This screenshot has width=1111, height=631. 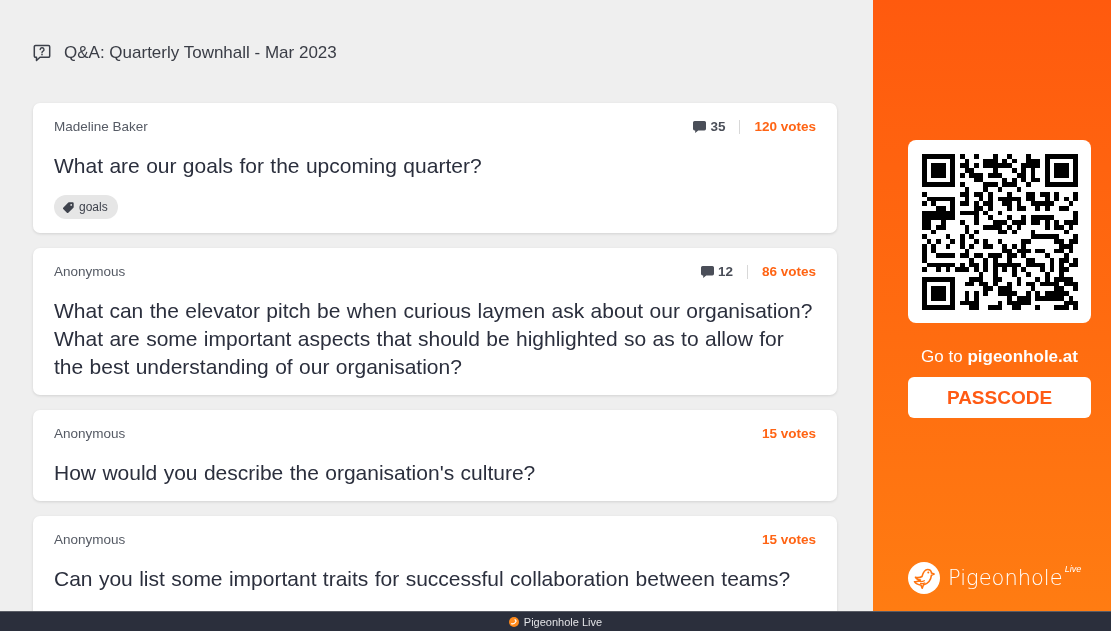 What do you see at coordinates (999, 357) in the screenshot?
I see `join-instruction: Go to pigeonhole.at` at bounding box center [999, 357].